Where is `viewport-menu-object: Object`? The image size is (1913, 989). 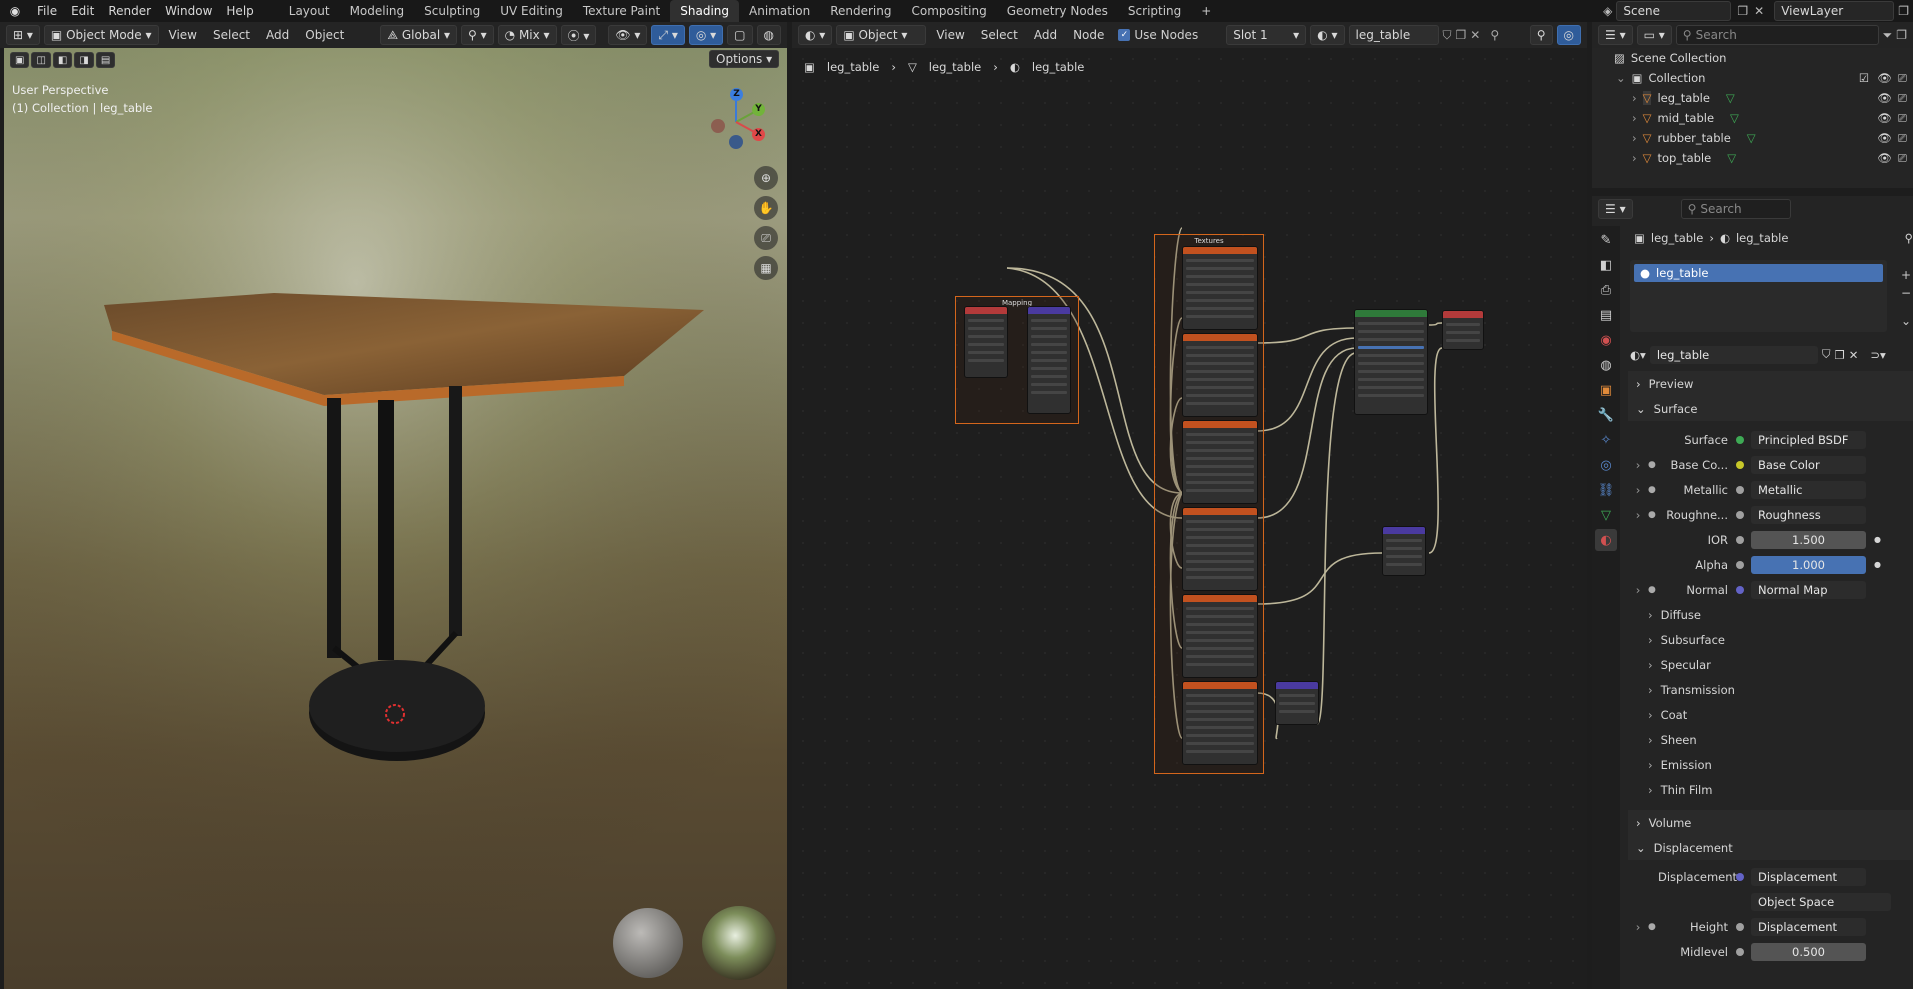 viewport-menu-object: Object is located at coordinates (324, 35).